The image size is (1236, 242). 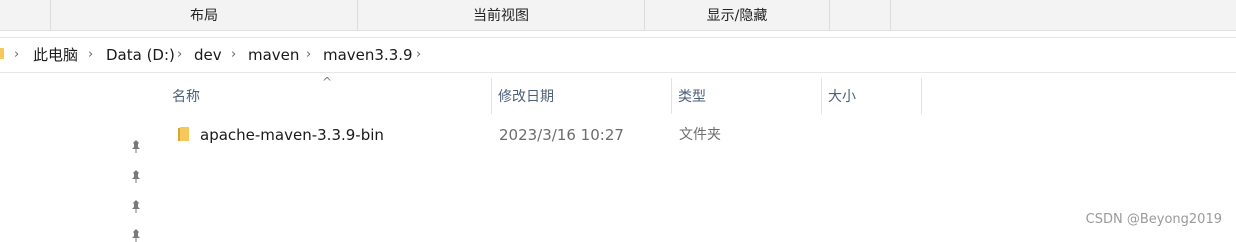 I want to click on ribbon-group-layout: 布局, so click(x=203, y=15).